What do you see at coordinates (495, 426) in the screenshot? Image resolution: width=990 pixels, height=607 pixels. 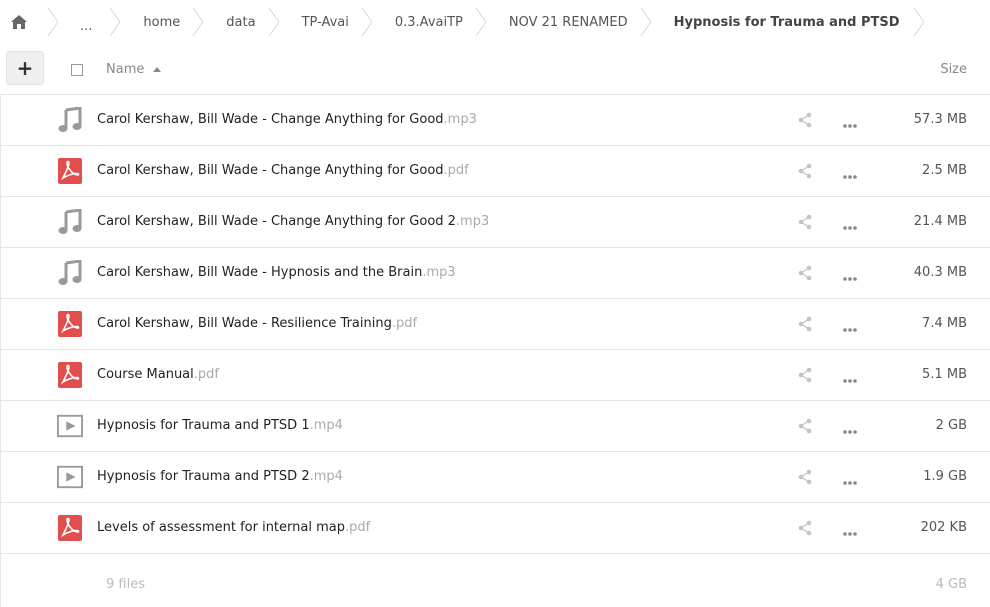 I see `file-row: Hypnosis for Trauma and PTSD 1.mp4 2 GB` at bounding box center [495, 426].